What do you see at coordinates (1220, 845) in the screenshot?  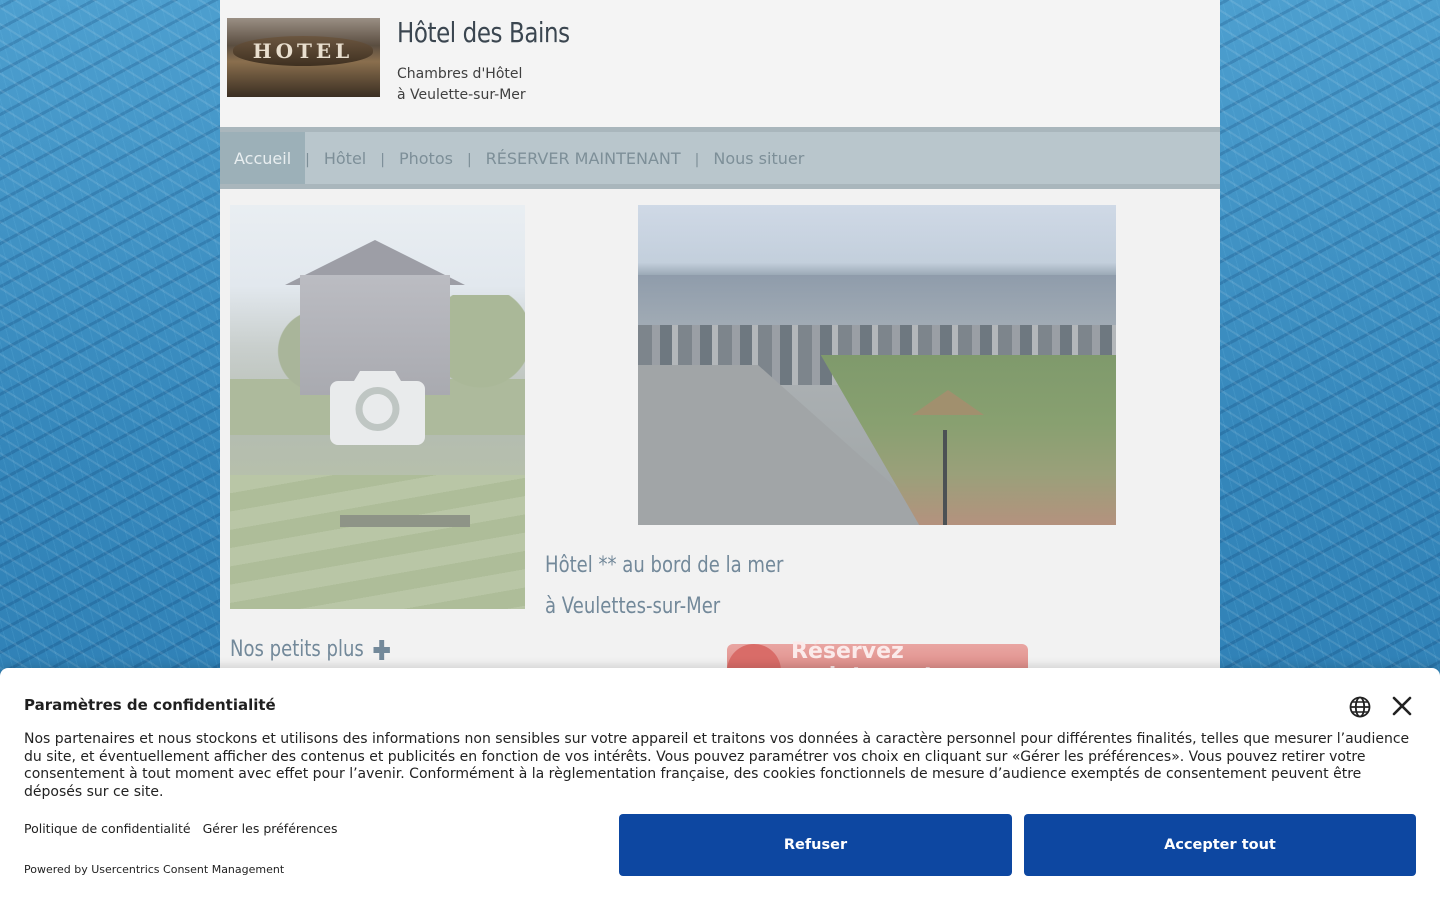 I see `accept-all-button: Accepter tout` at bounding box center [1220, 845].